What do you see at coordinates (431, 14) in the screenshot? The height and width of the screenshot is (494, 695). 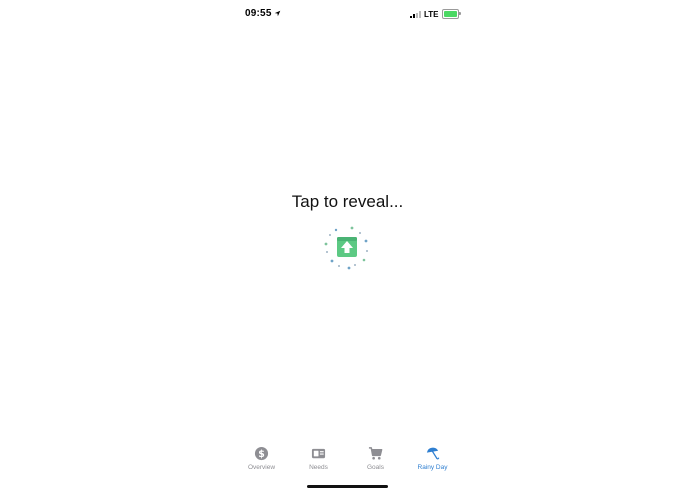 I see `network-type: LTE` at bounding box center [431, 14].